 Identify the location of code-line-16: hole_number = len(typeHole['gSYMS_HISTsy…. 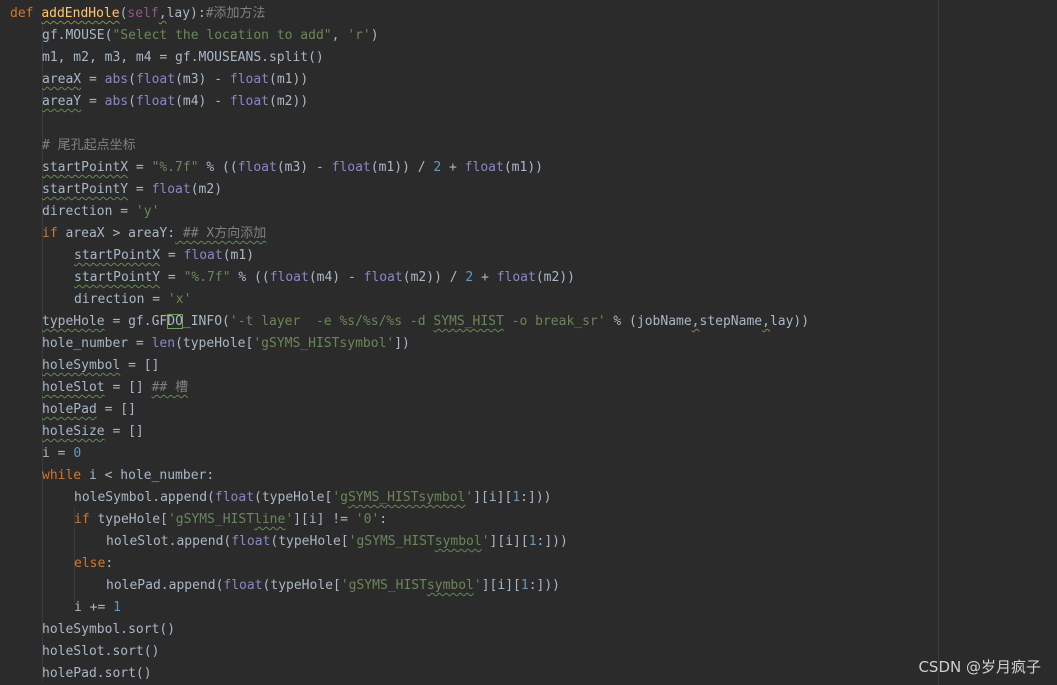
(226, 343).